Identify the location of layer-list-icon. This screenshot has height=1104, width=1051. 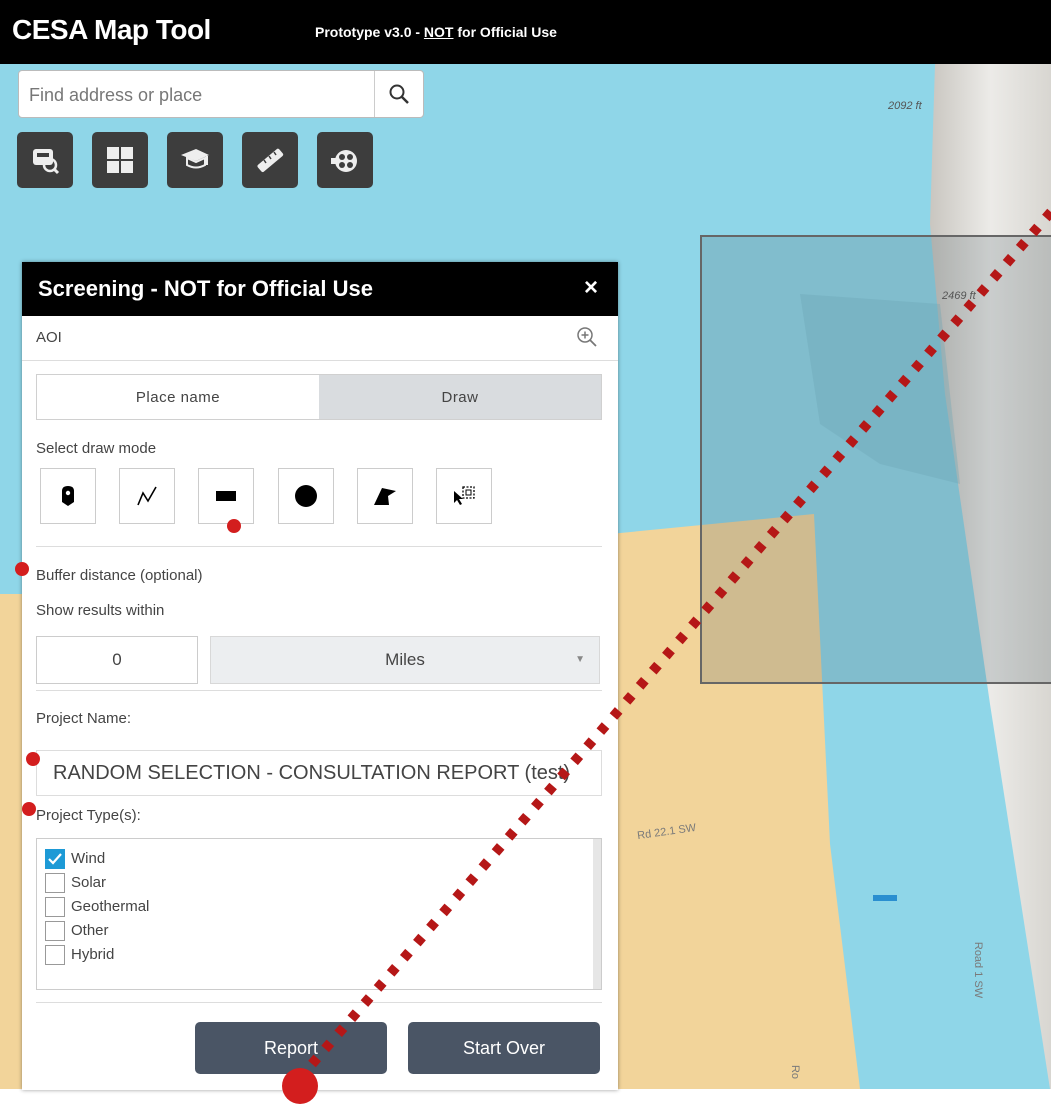
(46, 162).